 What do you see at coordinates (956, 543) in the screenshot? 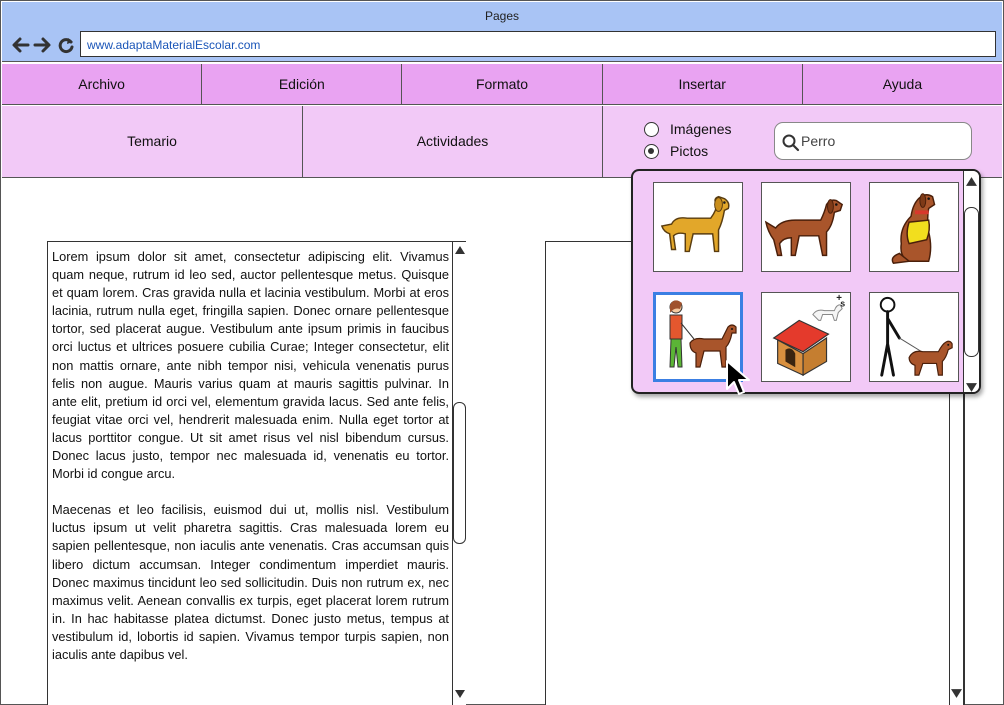
I see `preview-scrollbar` at bounding box center [956, 543].